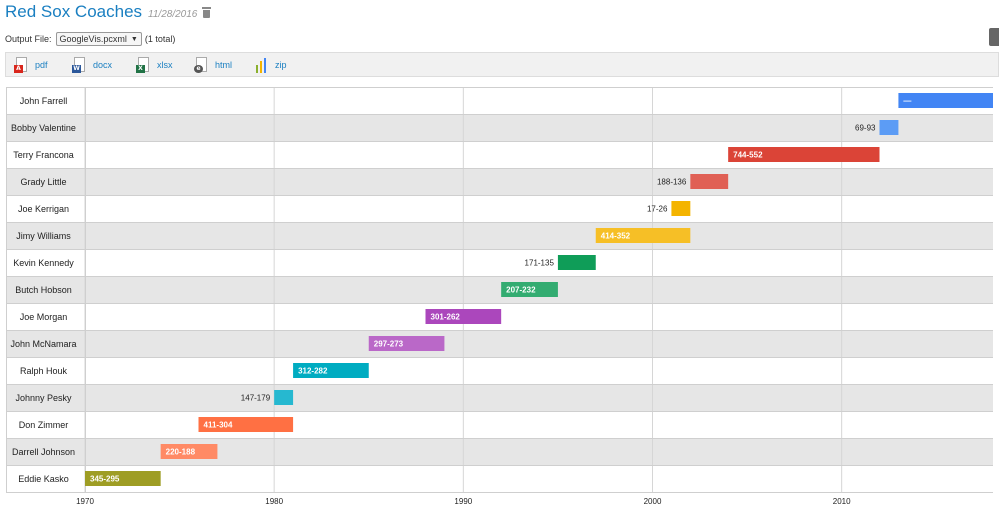  I want to click on bar-label: 414-352, so click(616, 236).